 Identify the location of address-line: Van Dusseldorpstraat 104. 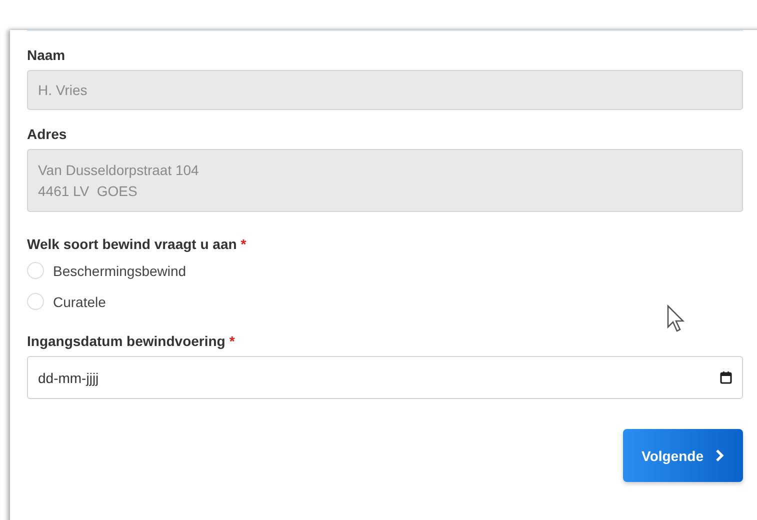
(118, 170).